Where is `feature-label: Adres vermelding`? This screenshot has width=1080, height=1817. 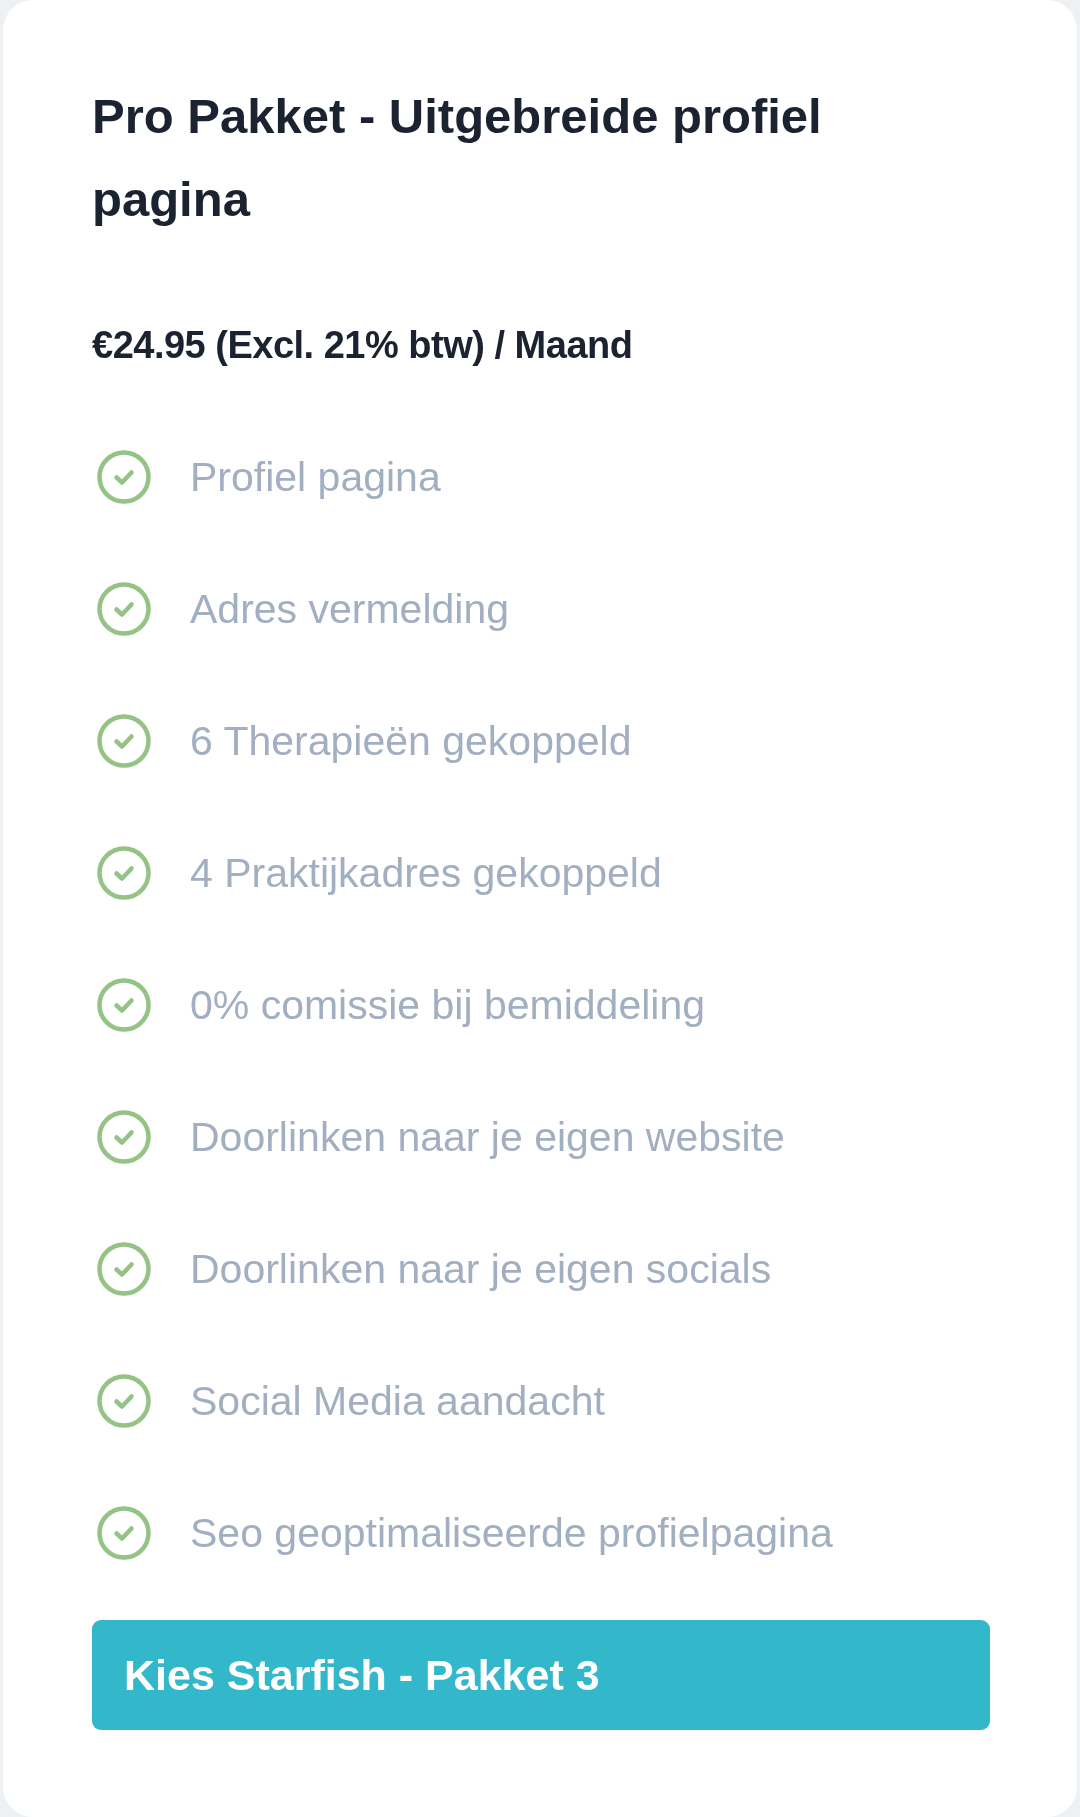
feature-label: Adres vermelding is located at coordinates (350, 609).